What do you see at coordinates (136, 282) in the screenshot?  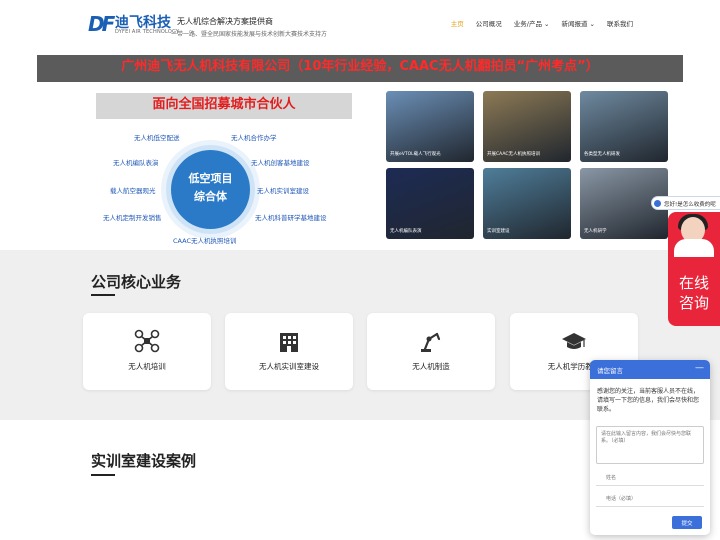 I see `services-title: 公司核心业务` at bounding box center [136, 282].